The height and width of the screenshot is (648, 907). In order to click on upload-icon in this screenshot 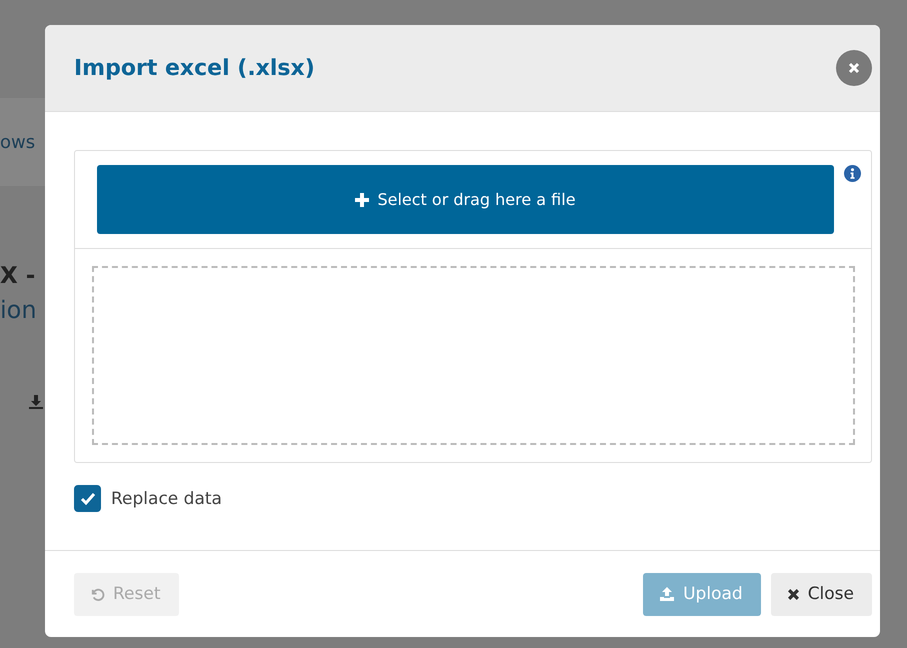, I will do `click(667, 594)`.